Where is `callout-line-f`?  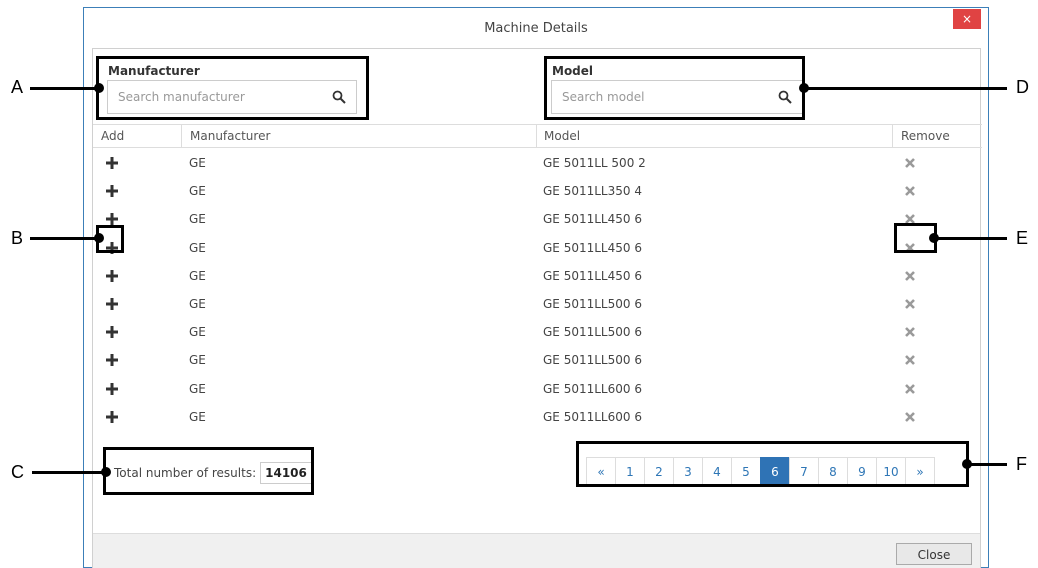 callout-line-f is located at coordinates (987, 464).